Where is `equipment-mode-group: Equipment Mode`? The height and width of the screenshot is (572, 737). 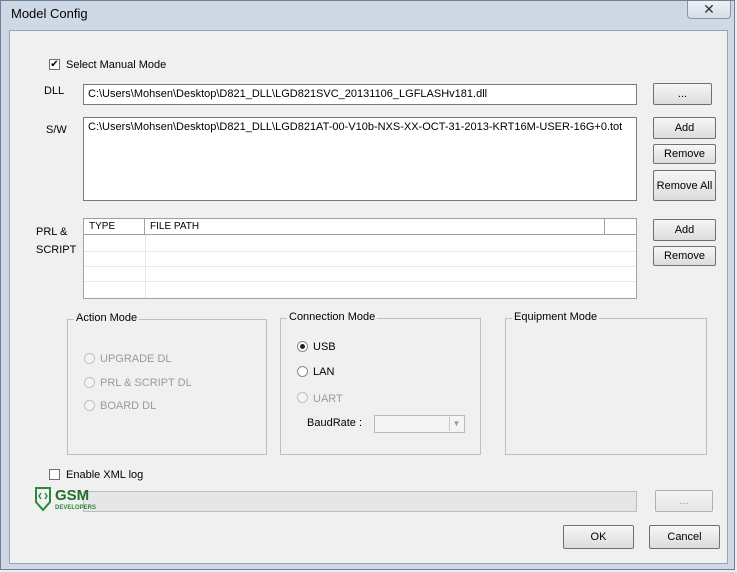
equipment-mode-group: Equipment Mode is located at coordinates (606, 383).